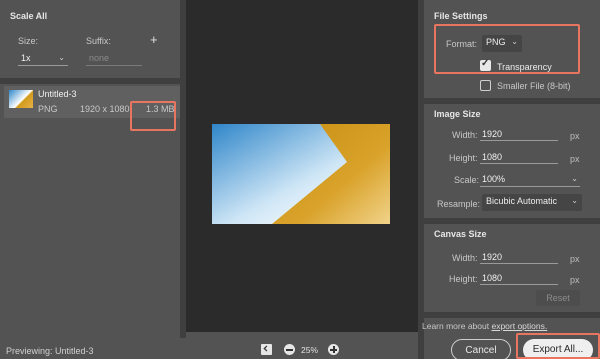  Describe the element at coordinates (575, 280) in the screenshot. I see `canvas-height-unit: px` at that location.